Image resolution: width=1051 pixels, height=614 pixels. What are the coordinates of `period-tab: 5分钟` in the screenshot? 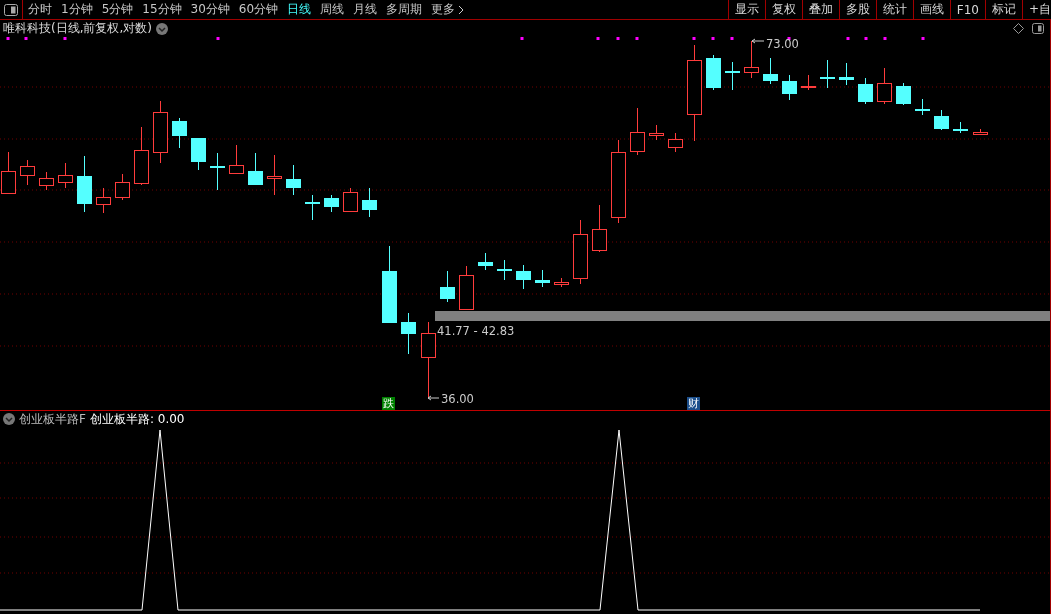 It's located at (117, 9).